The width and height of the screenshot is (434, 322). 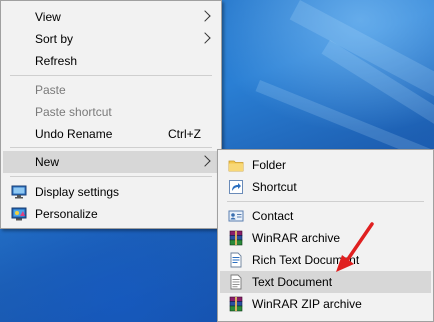 I want to click on menu-item-paste-shortcut: Paste shortcut, so click(x=111, y=112).